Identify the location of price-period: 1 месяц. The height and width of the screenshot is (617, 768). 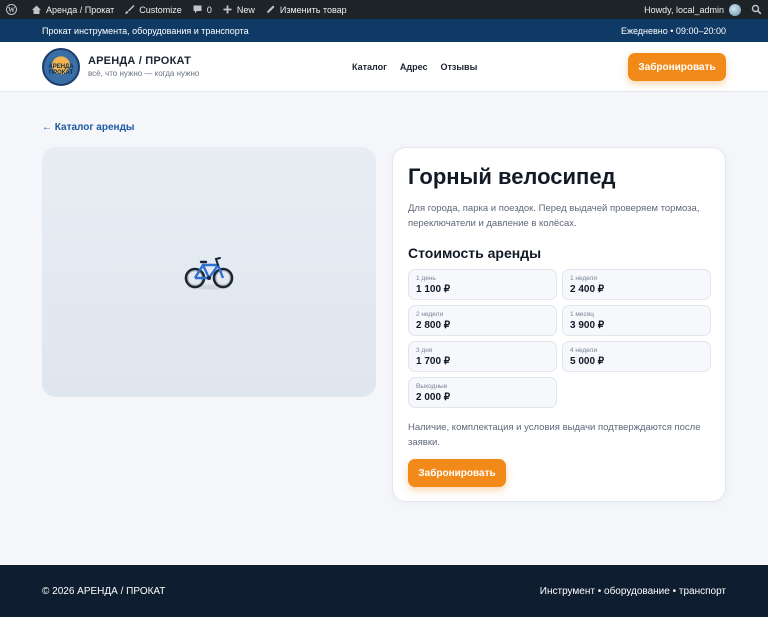
(582, 314).